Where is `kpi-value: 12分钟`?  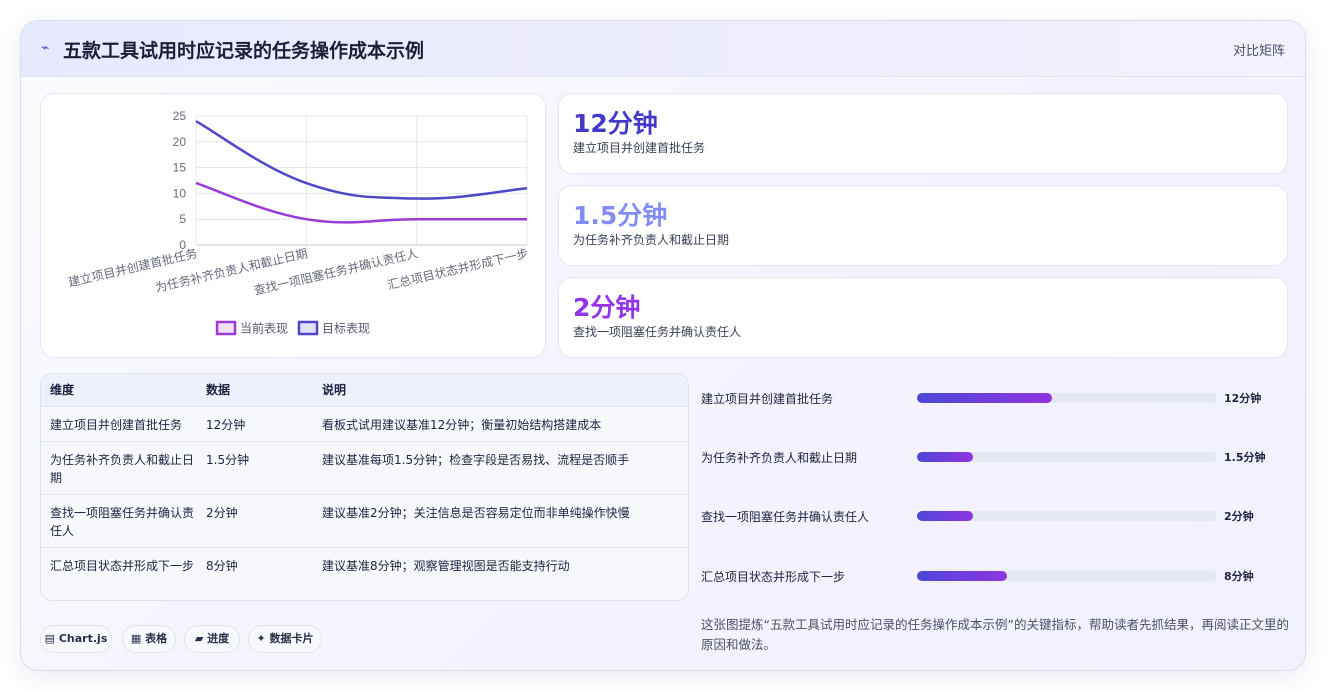 kpi-value: 12分钟 is located at coordinates (615, 123).